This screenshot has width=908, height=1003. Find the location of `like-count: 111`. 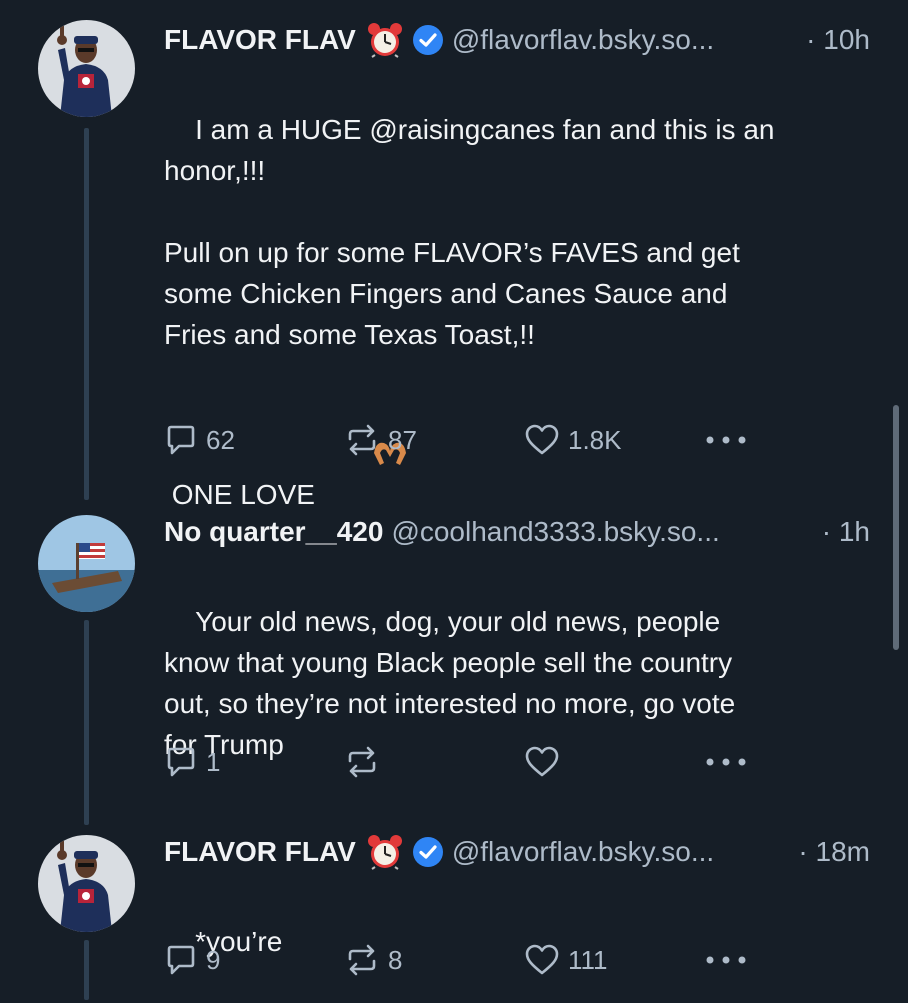

like-count: 111 is located at coordinates (588, 959).